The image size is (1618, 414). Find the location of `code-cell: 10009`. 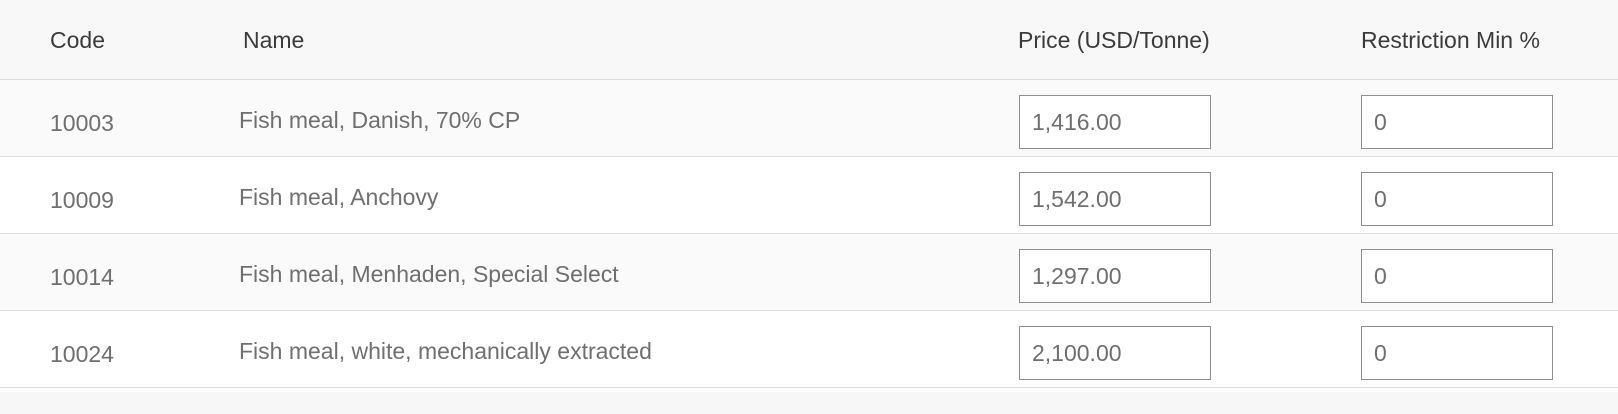

code-cell: 10009 is located at coordinates (82, 200).